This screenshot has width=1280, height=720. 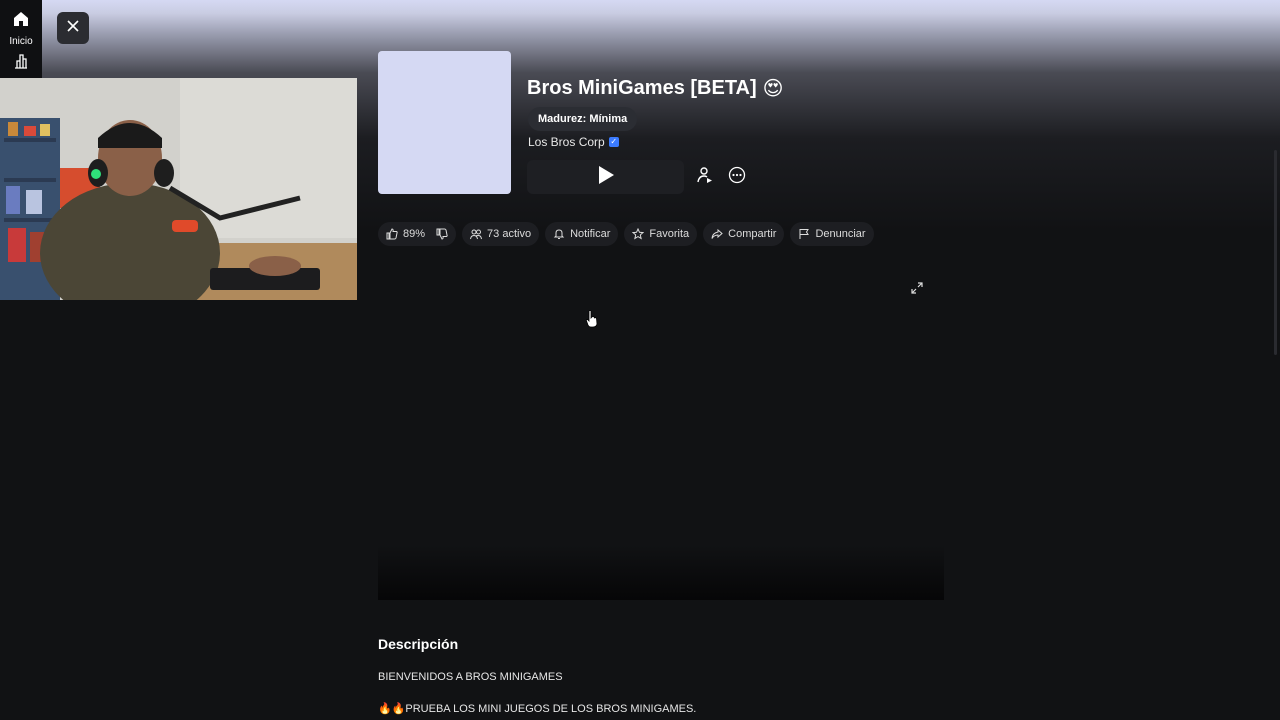 I want to click on notify-button: Notificar, so click(x=582, y=234).